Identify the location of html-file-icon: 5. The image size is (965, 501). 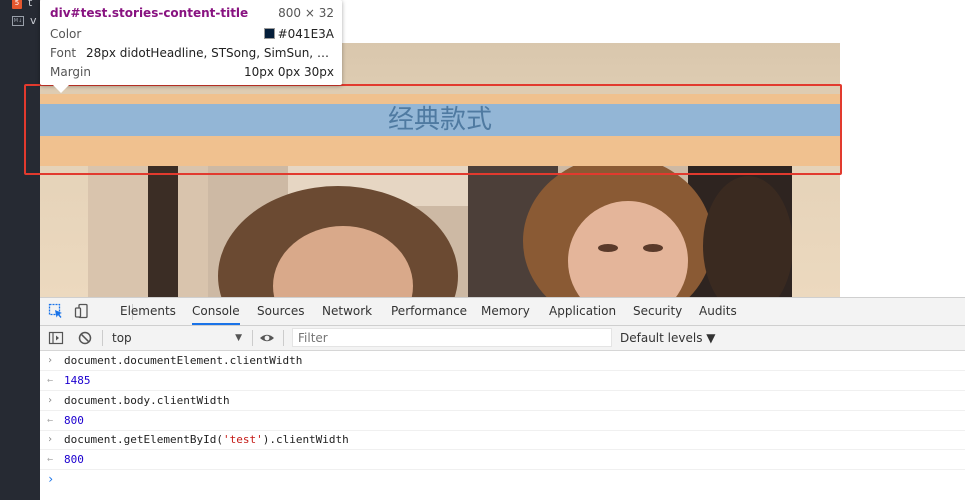
(17, 4).